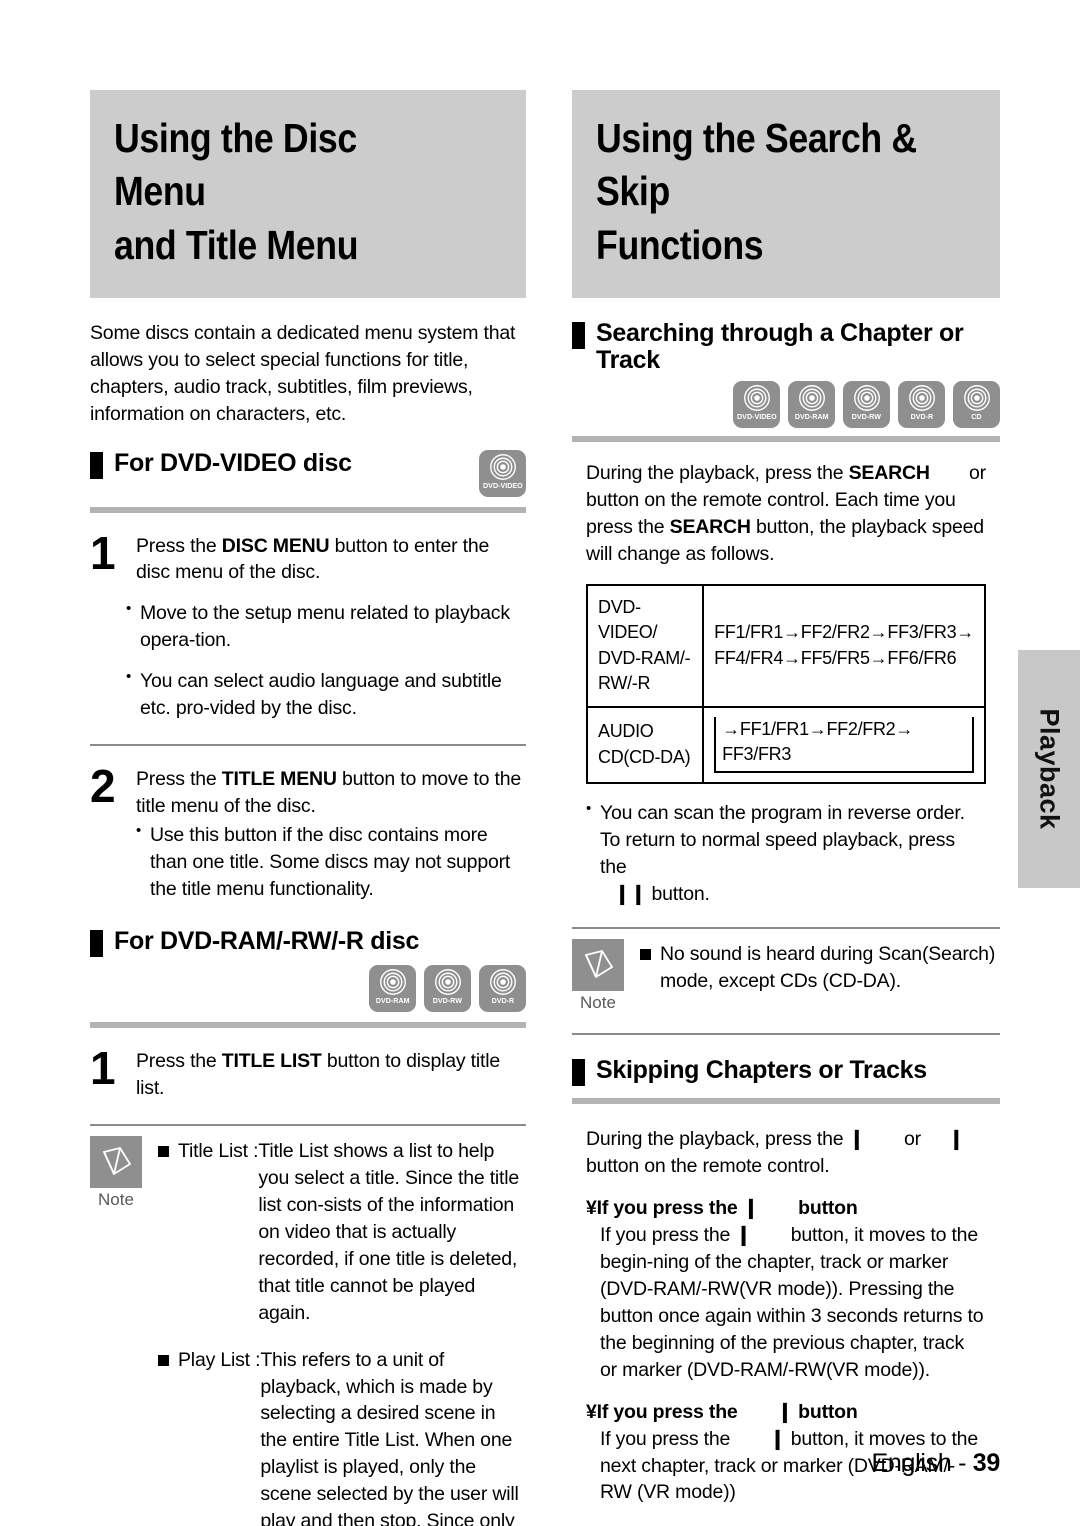 The width and height of the screenshot is (1080, 1526). I want to click on subhead-after: button, so click(825, 1208).